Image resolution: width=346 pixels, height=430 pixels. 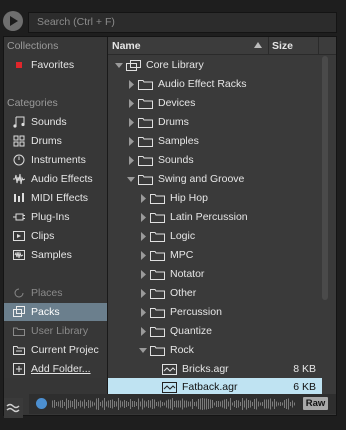 I want to click on favorite-color-icon, so click(x=19, y=65).